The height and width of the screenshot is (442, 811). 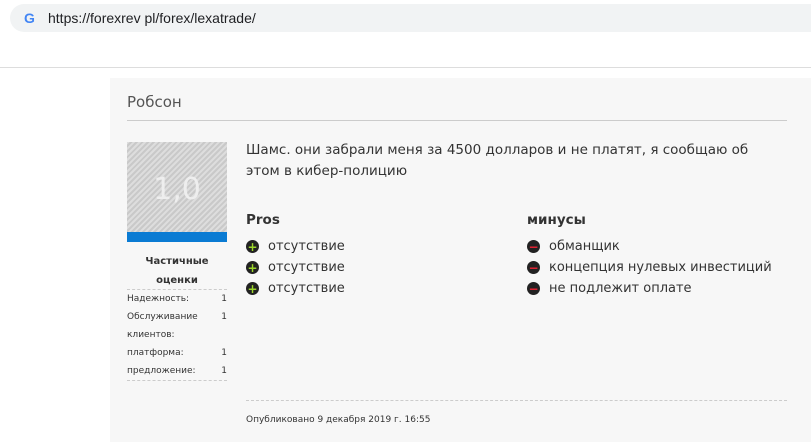 I want to click on rating-row: Обслуживание клиентов: 1, so click(x=177, y=326).